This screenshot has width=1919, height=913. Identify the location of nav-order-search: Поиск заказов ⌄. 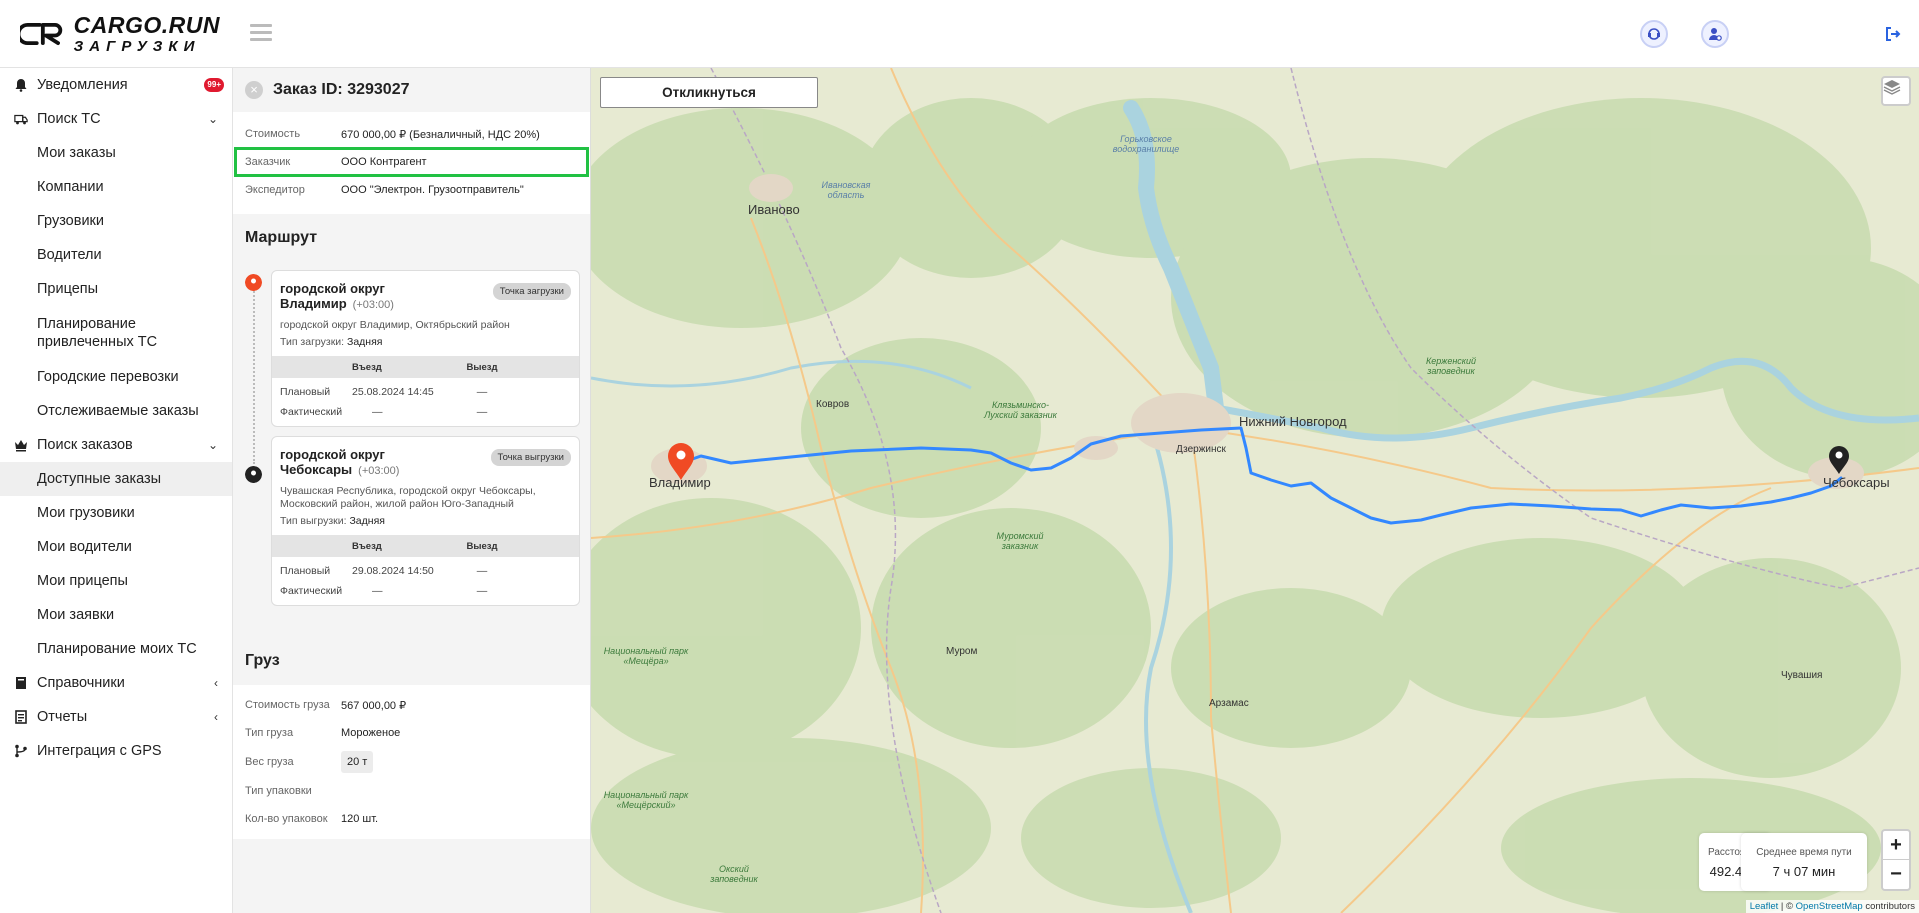
(116, 445).